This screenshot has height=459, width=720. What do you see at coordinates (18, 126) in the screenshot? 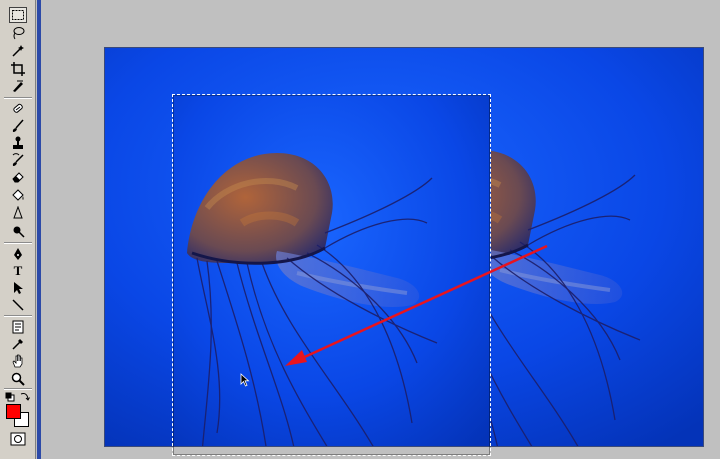
I see `brush-icon` at bounding box center [18, 126].